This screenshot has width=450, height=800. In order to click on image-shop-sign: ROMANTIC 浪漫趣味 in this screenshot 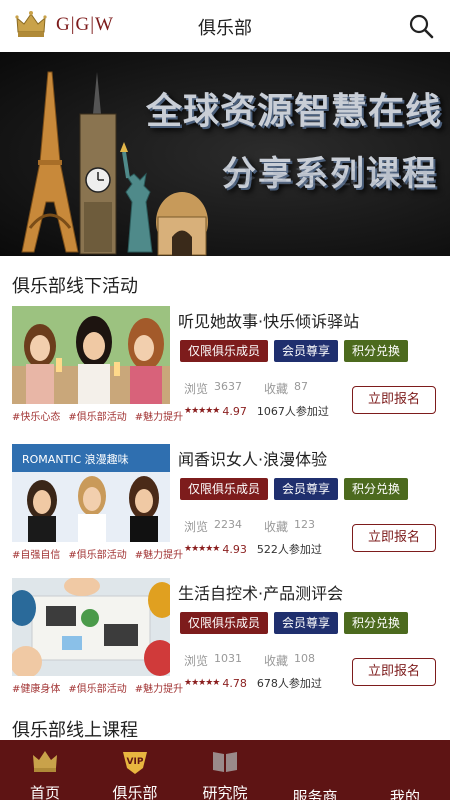, I will do `click(75, 459)`.